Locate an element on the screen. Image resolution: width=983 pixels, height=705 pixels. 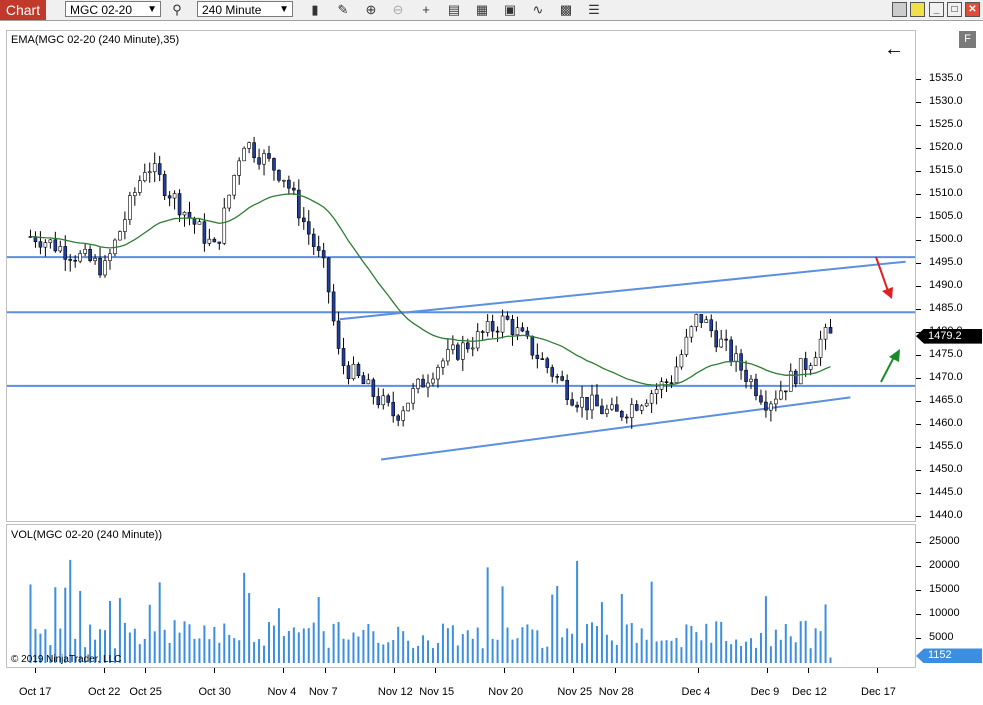
zoom-in-icon: ⊕ is located at coordinates (371, 10).